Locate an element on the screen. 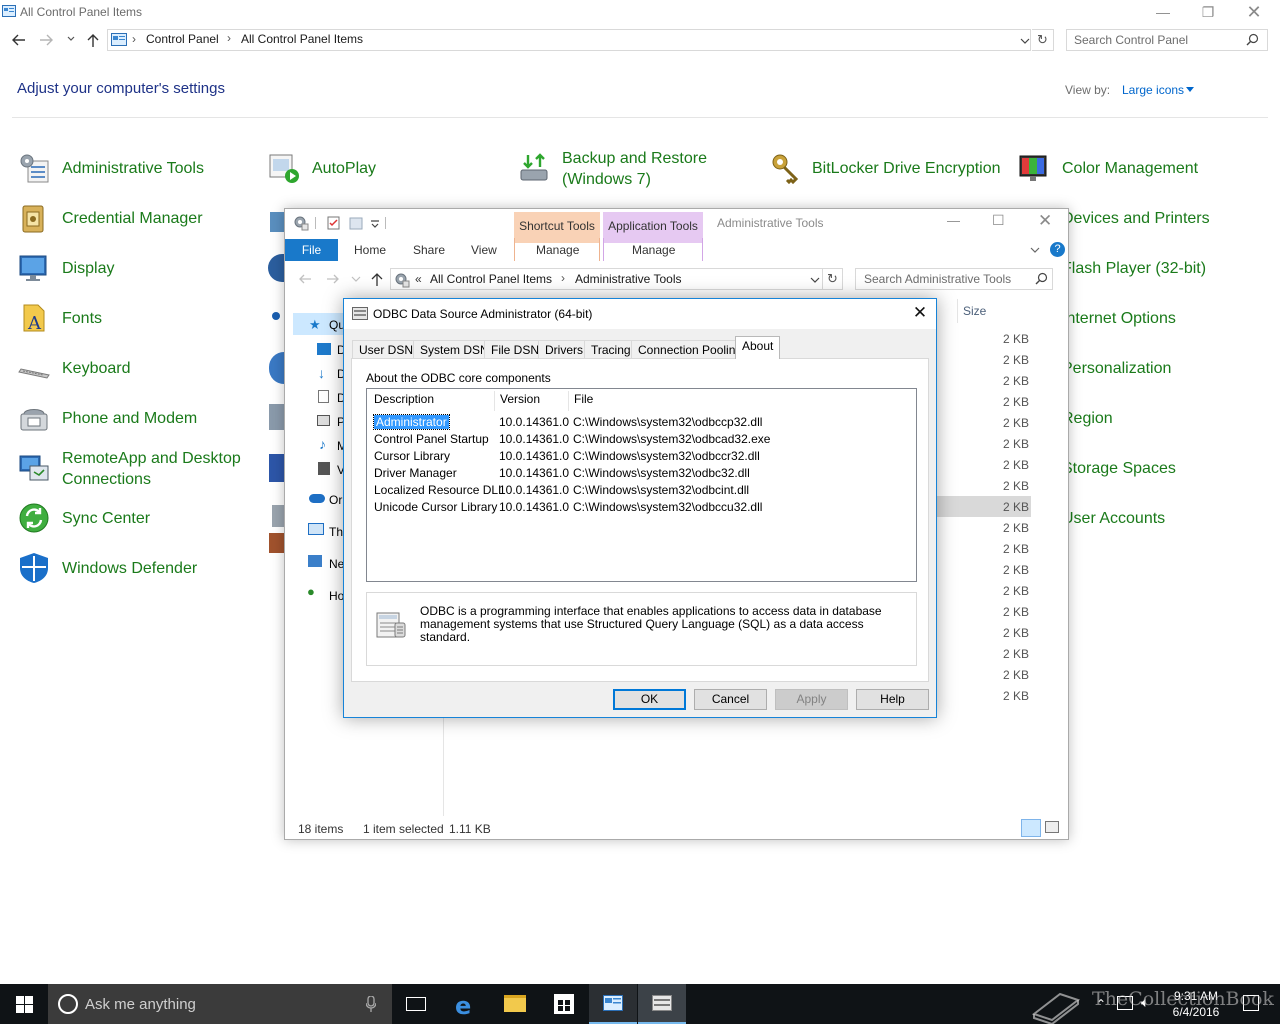 The width and height of the screenshot is (1280, 1024). store-button is located at coordinates (564, 1004).